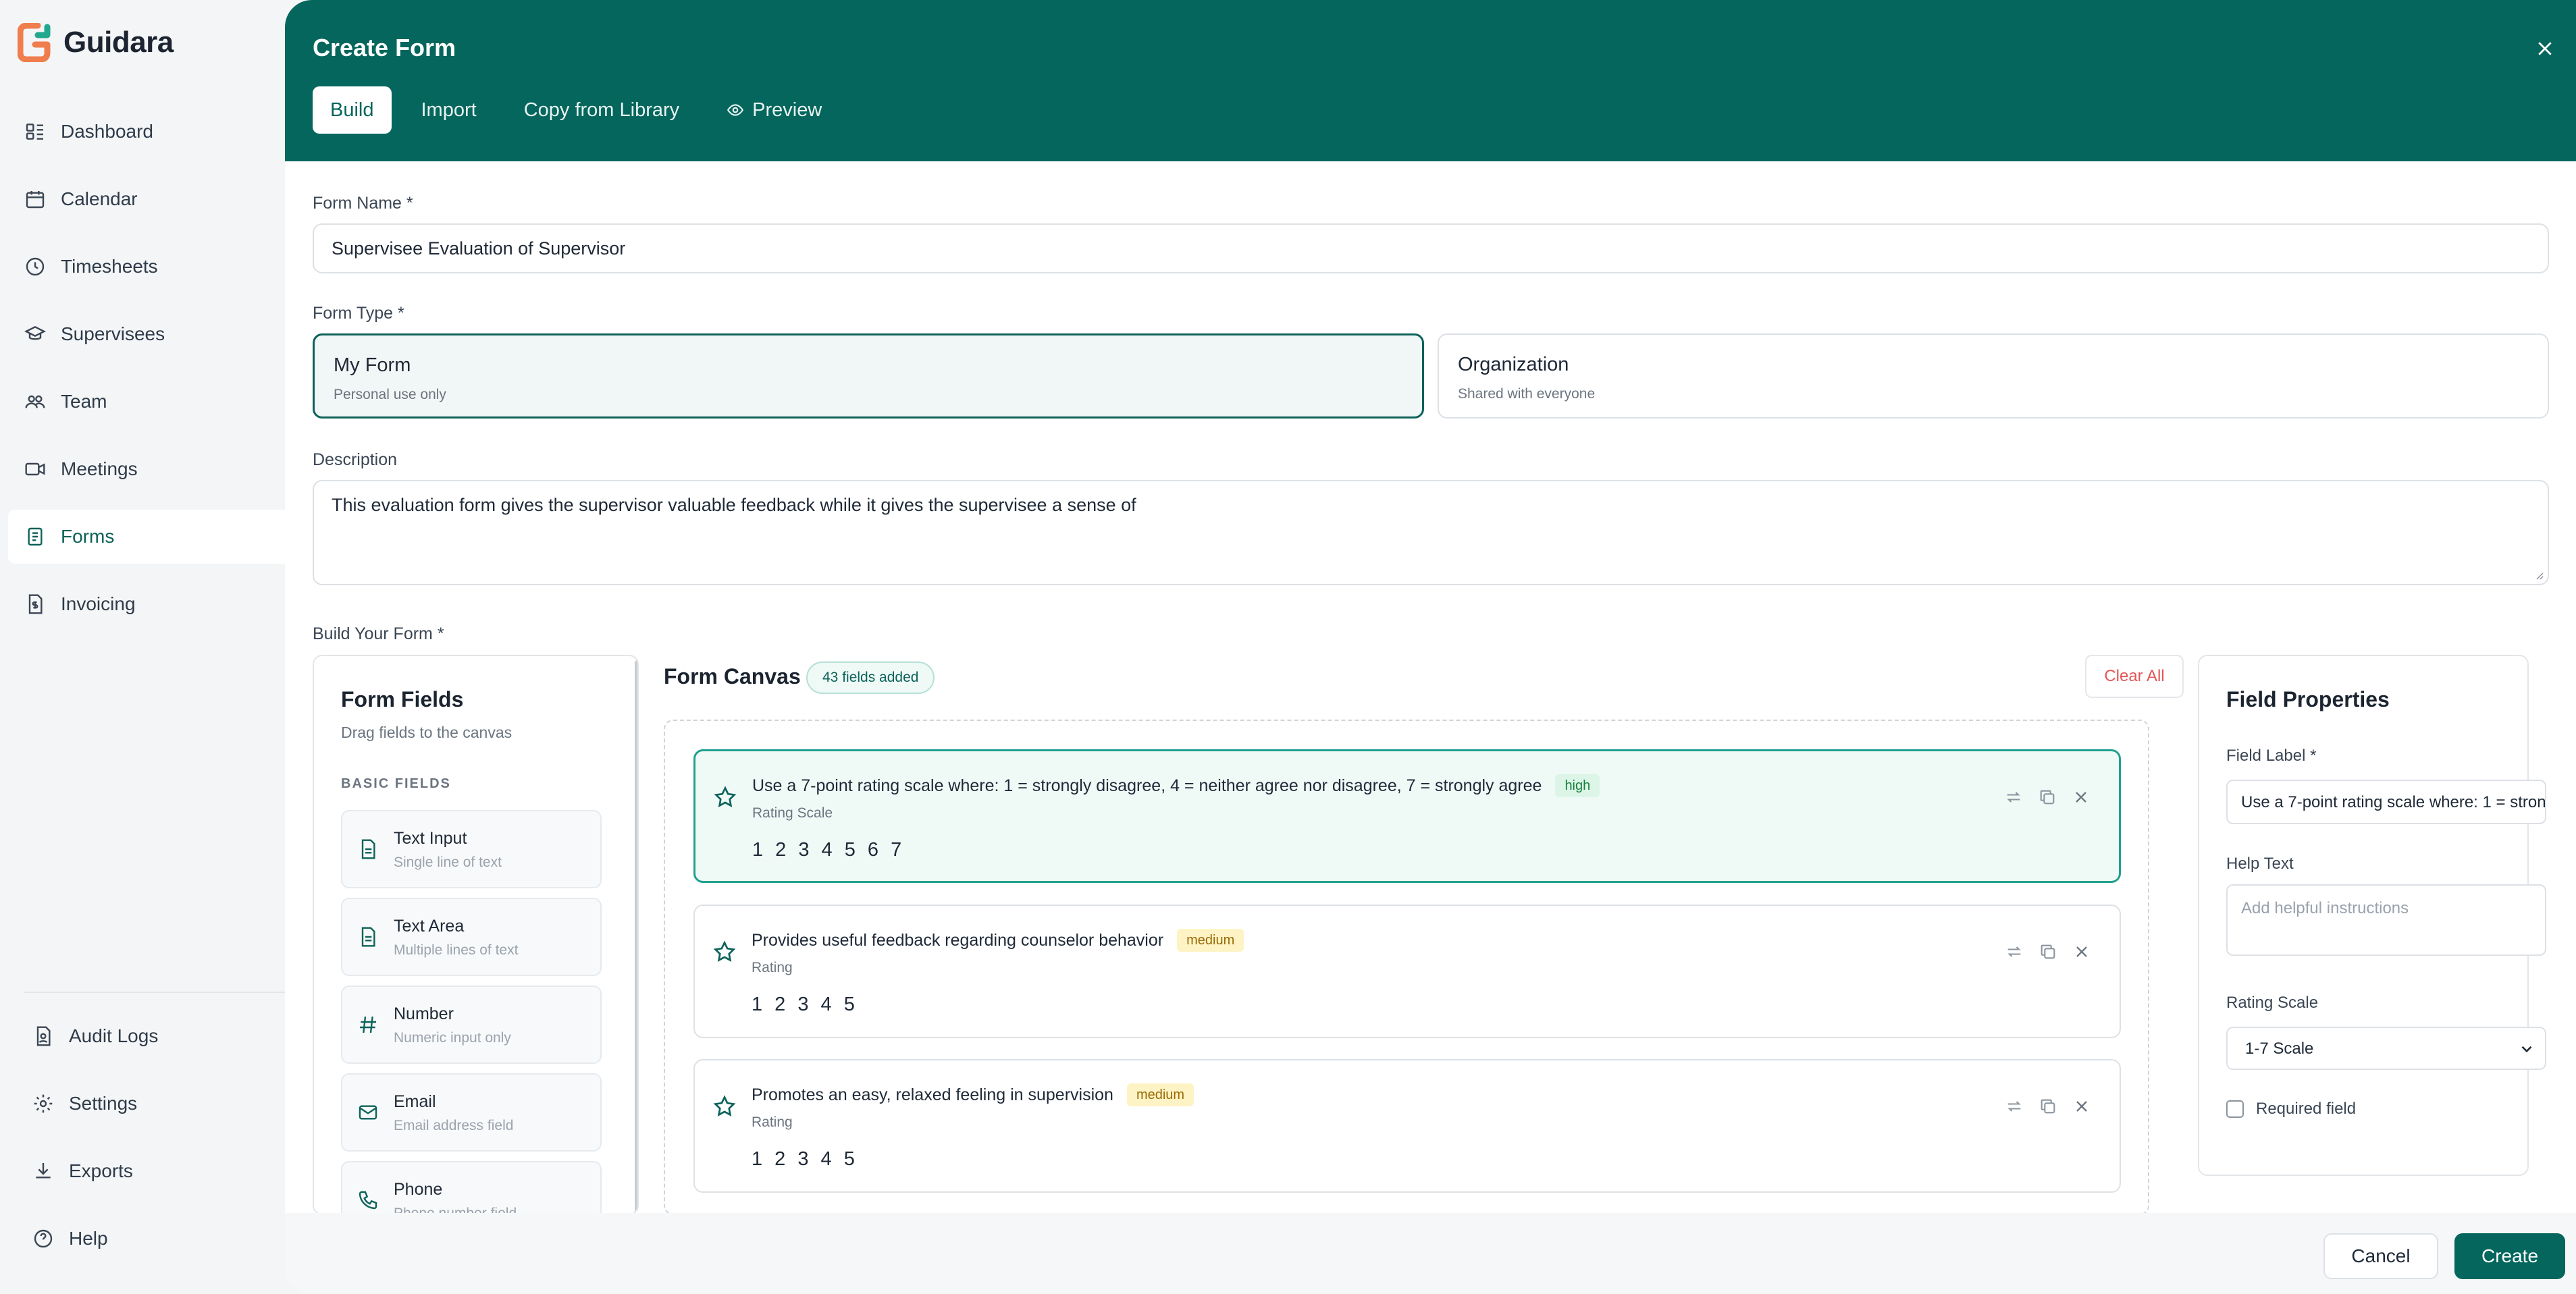  I want to click on question-scale: 1 2 3 4 5, so click(804, 1004).